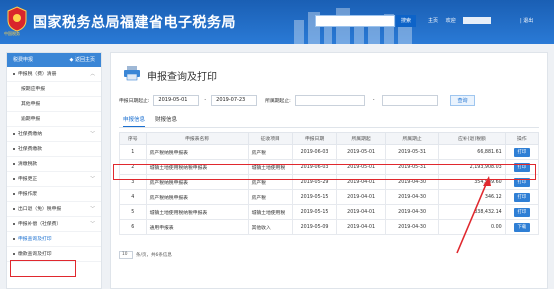 This screenshot has width=554, height=289. What do you see at coordinates (197, 227) in the screenshot?
I see `cell-name: 通用申报表` at bounding box center [197, 227].